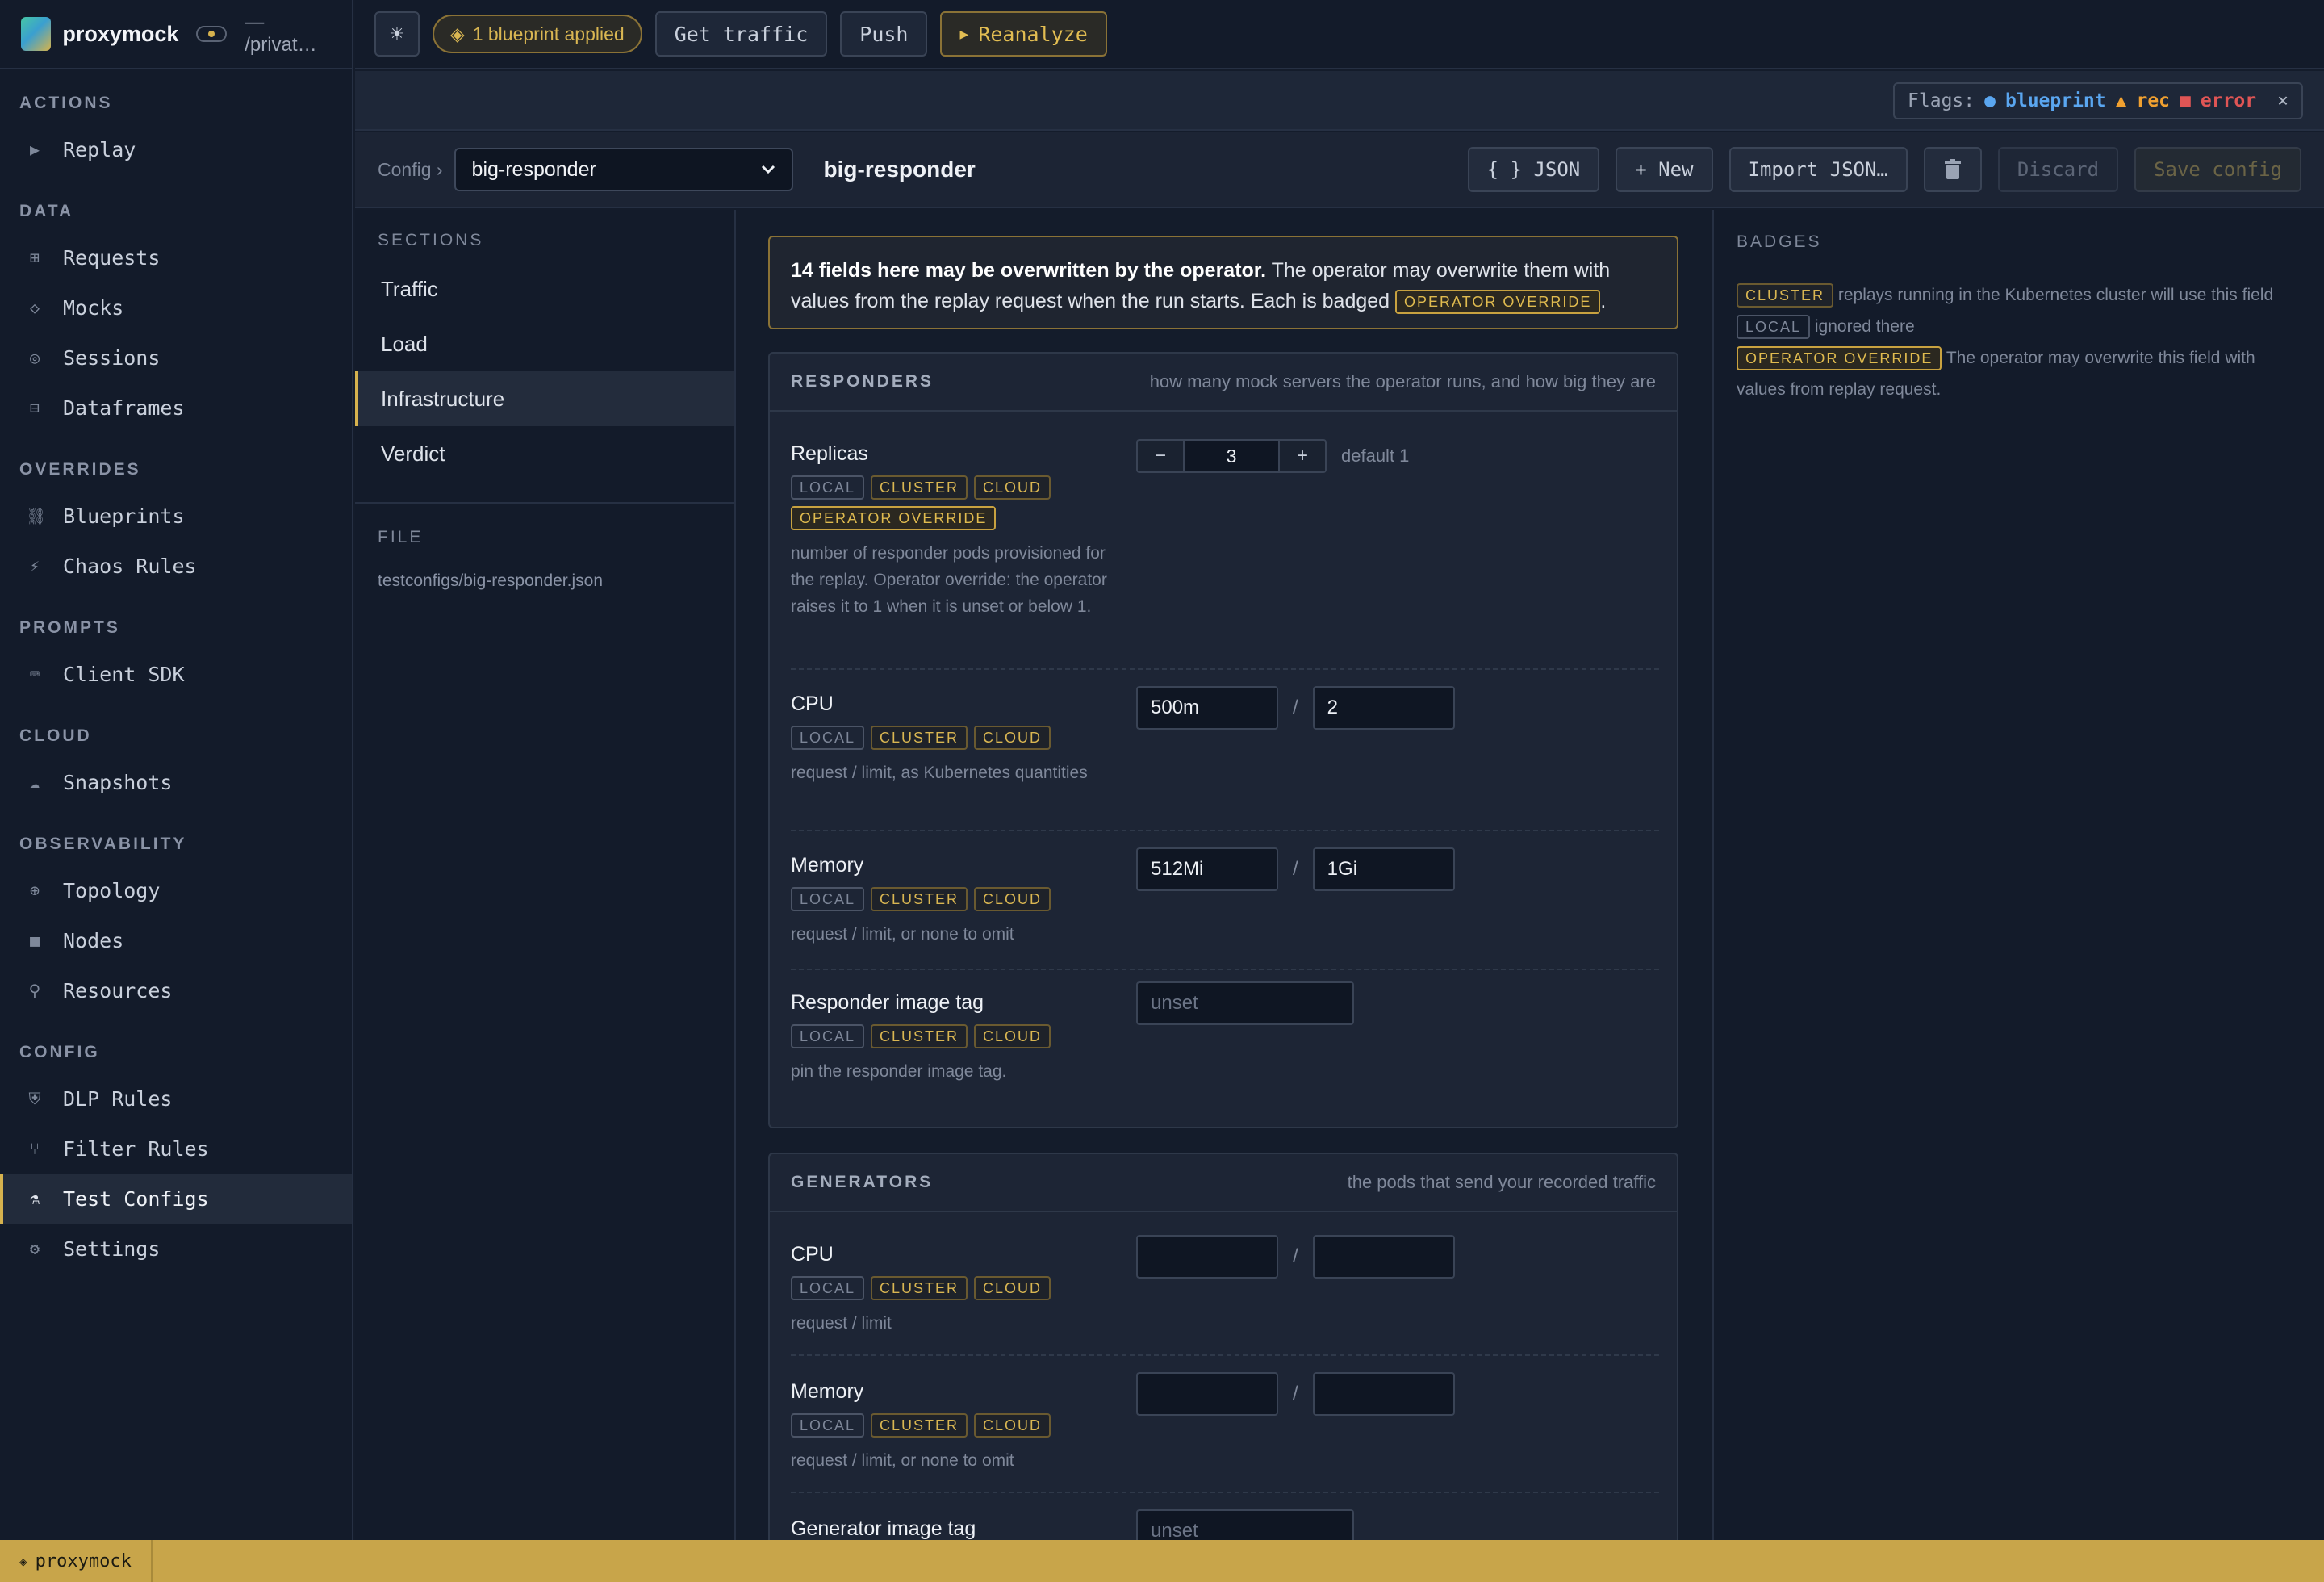  Describe the element at coordinates (2282, 100) in the screenshot. I see `close-icon: ×` at that location.